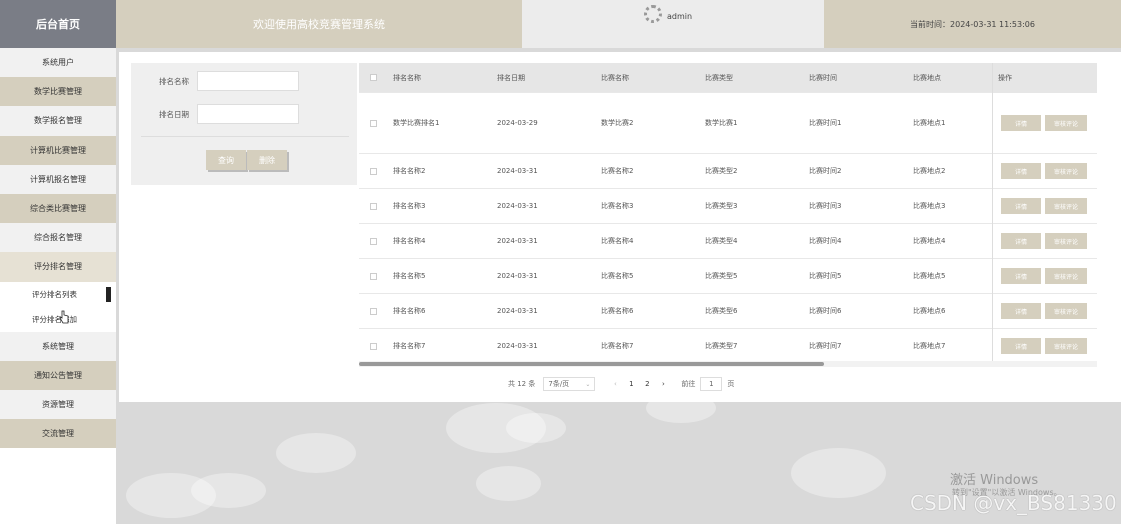 Image resolution: width=1121 pixels, height=524 pixels. What do you see at coordinates (721, 206) in the screenshot?
I see `cell-contest-type: 比赛类型3` at bounding box center [721, 206].